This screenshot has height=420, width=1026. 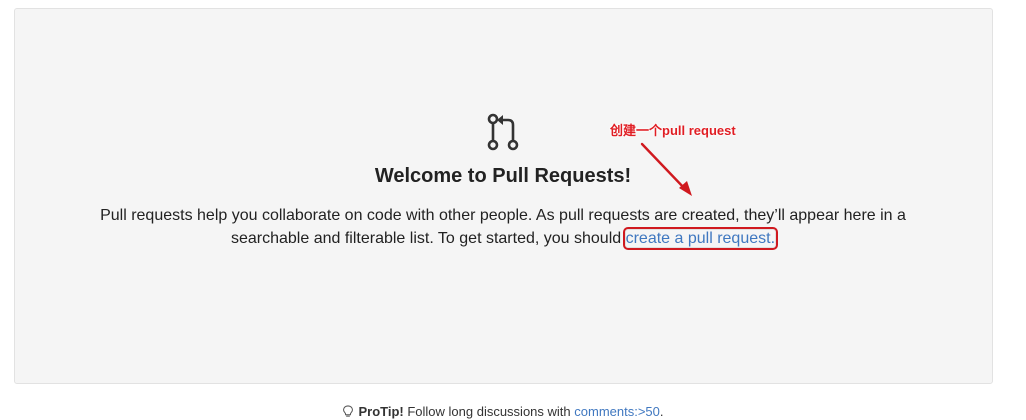 I want to click on protip-text: Follow long discussions with, so click(x=489, y=411).